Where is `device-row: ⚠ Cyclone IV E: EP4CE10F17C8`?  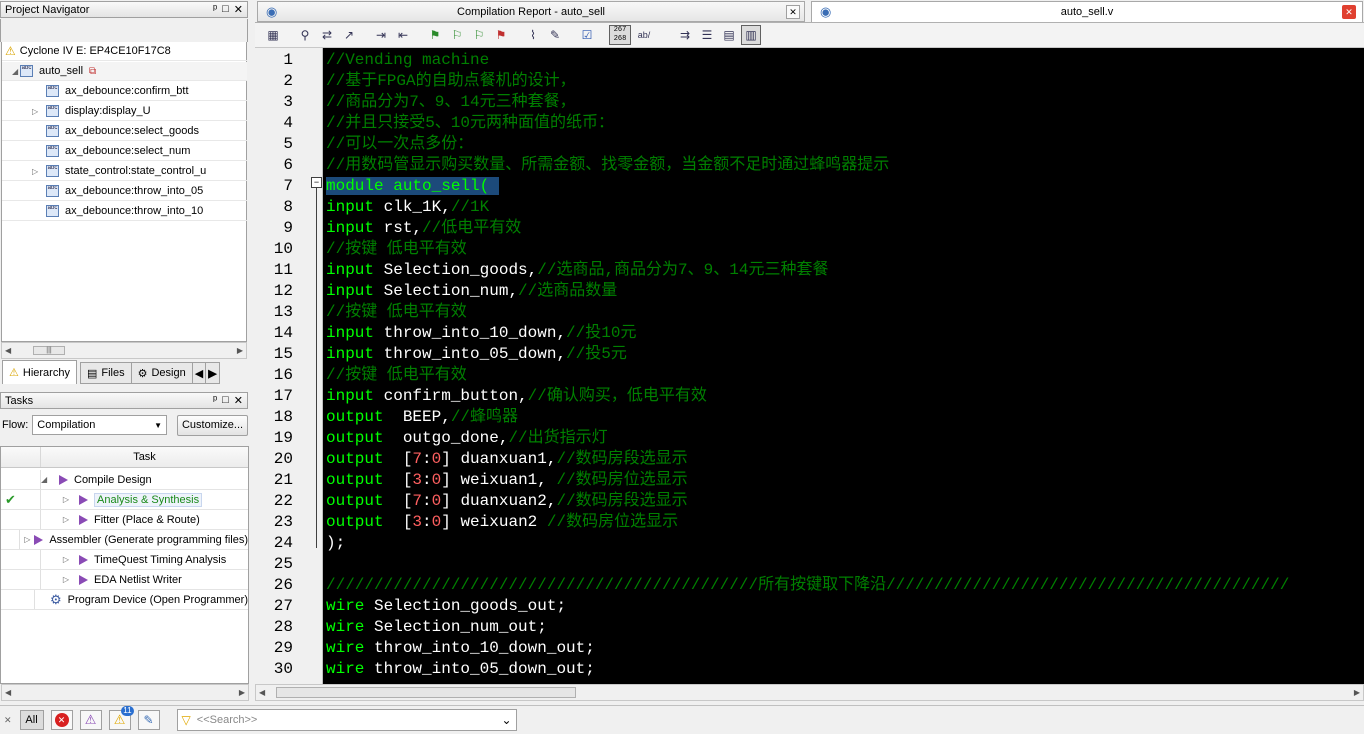
device-row: ⚠ Cyclone IV E: EP4CE10F17C8 is located at coordinates (124, 51).